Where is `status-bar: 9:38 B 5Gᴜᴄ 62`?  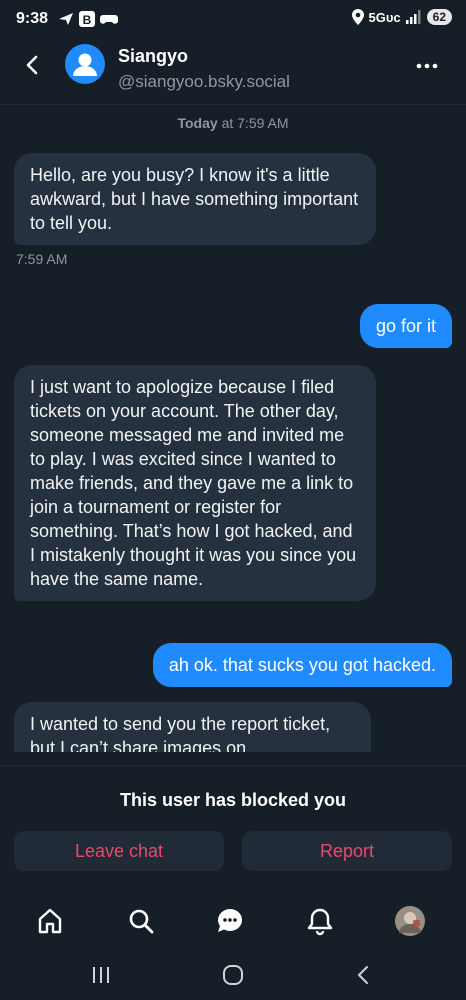
status-bar: 9:38 B 5Gᴜᴄ 62 is located at coordinates (233, 20).